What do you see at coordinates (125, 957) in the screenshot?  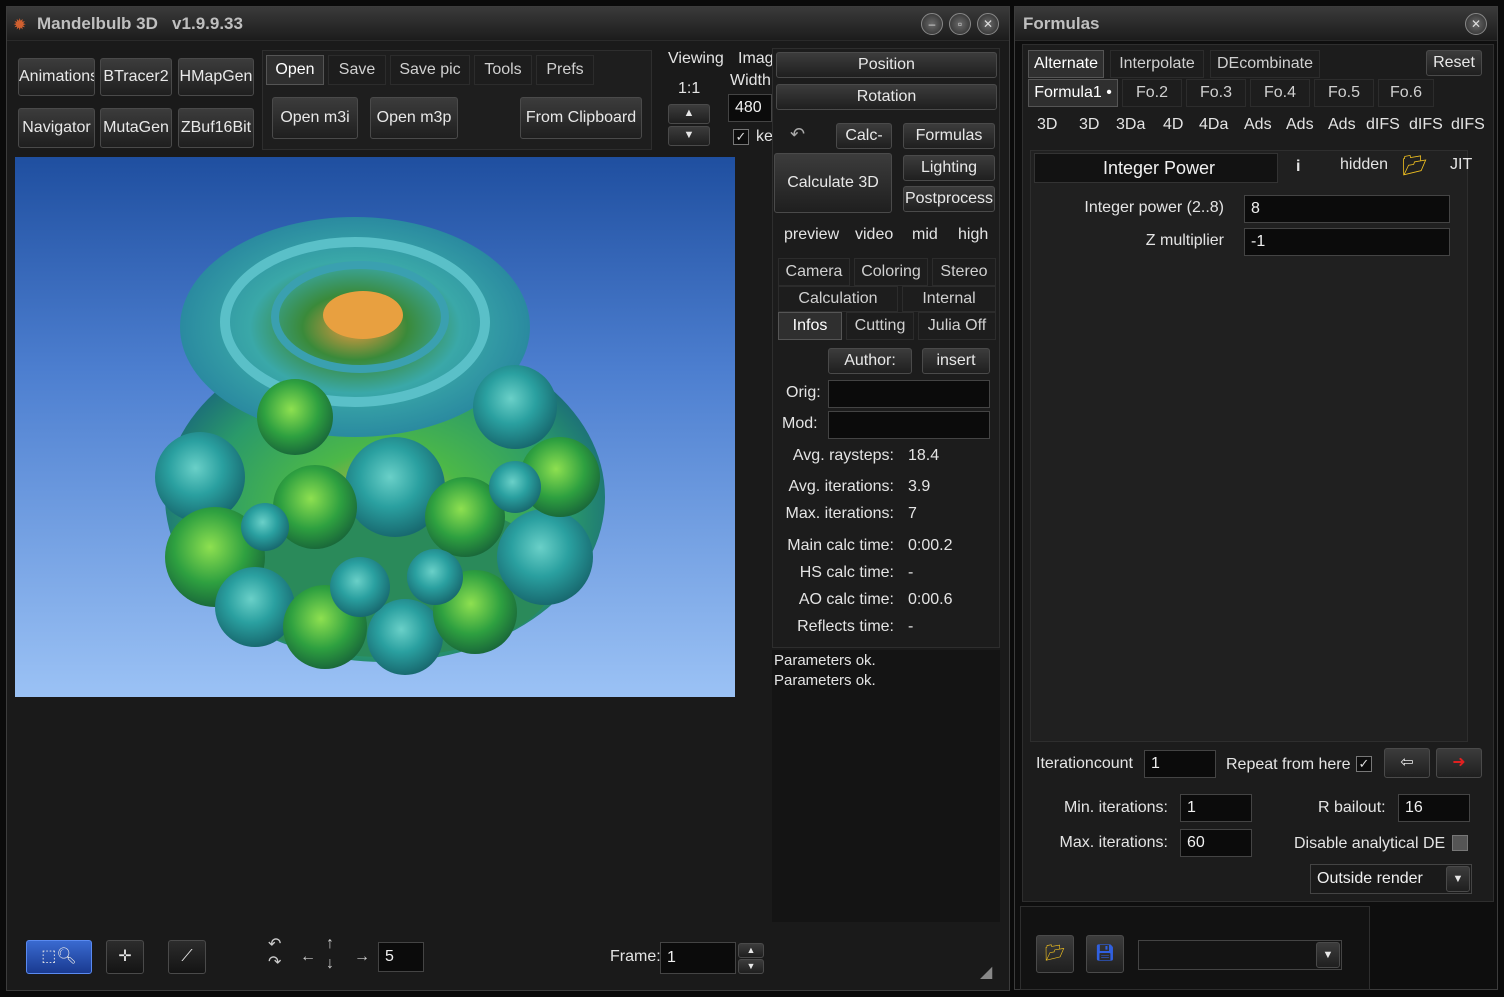 I see `move-tool-button: ✛` at bounding box center [125, 957].